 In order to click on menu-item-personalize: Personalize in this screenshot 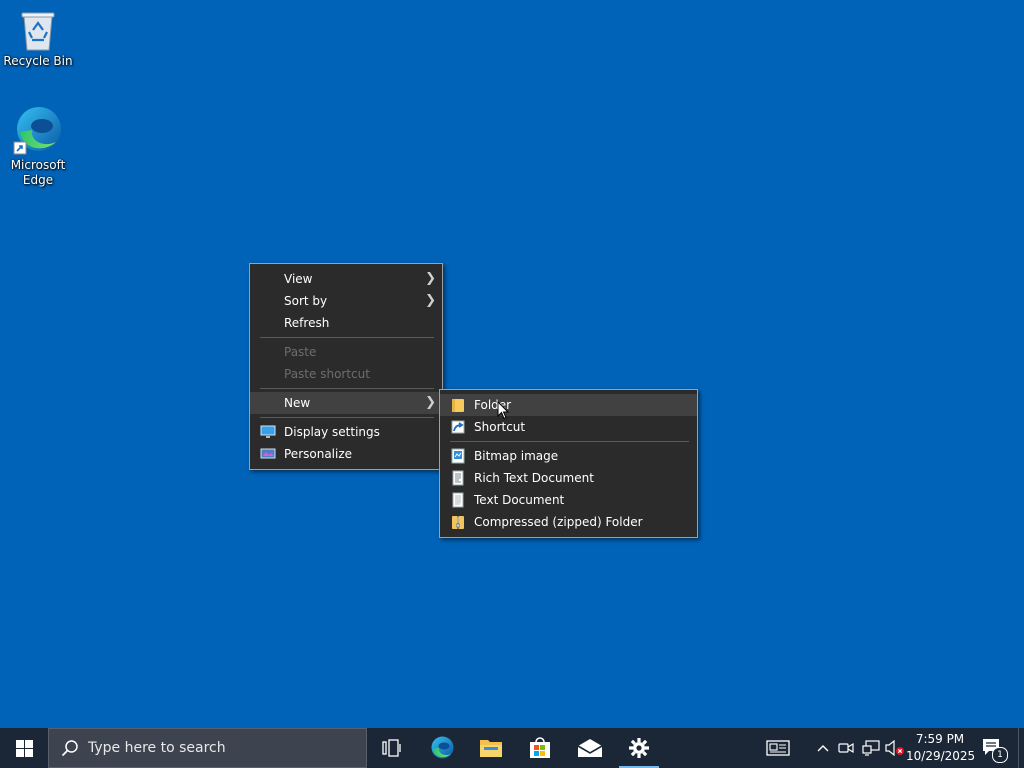, I will do `click(346, 454)`.